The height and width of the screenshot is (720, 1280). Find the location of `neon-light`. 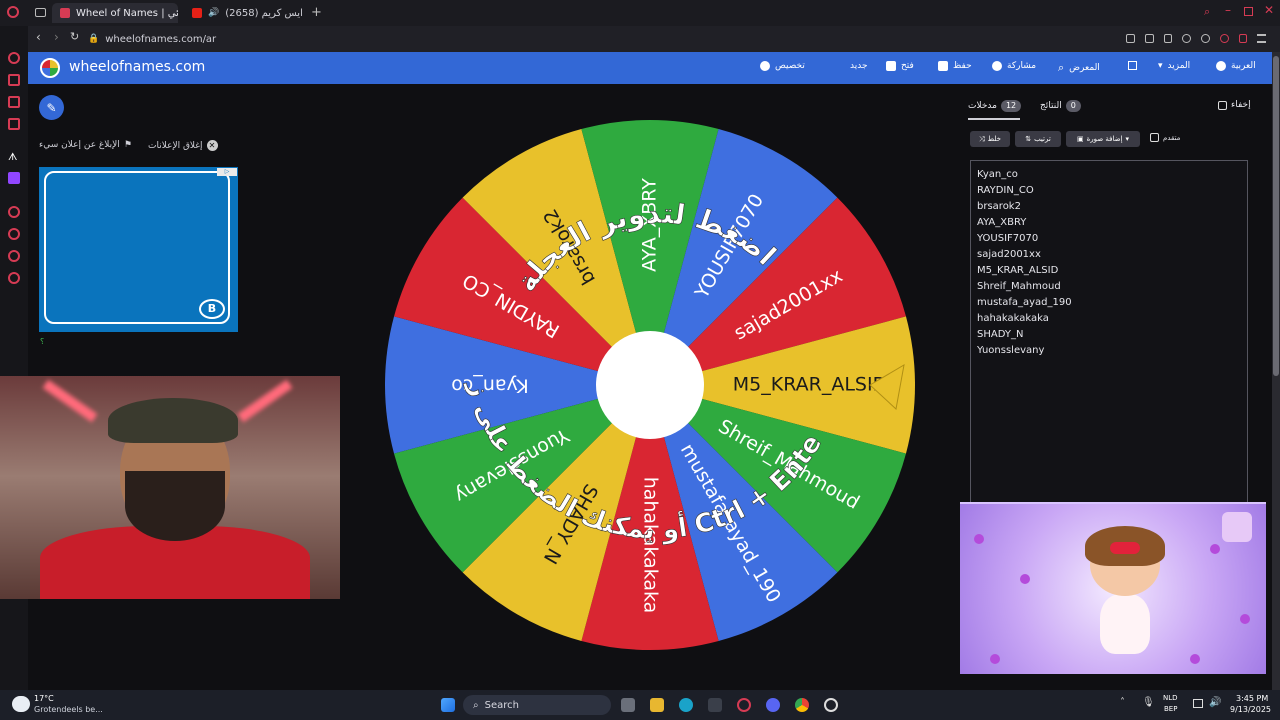

neon-light is located at coordinates (70, 401).